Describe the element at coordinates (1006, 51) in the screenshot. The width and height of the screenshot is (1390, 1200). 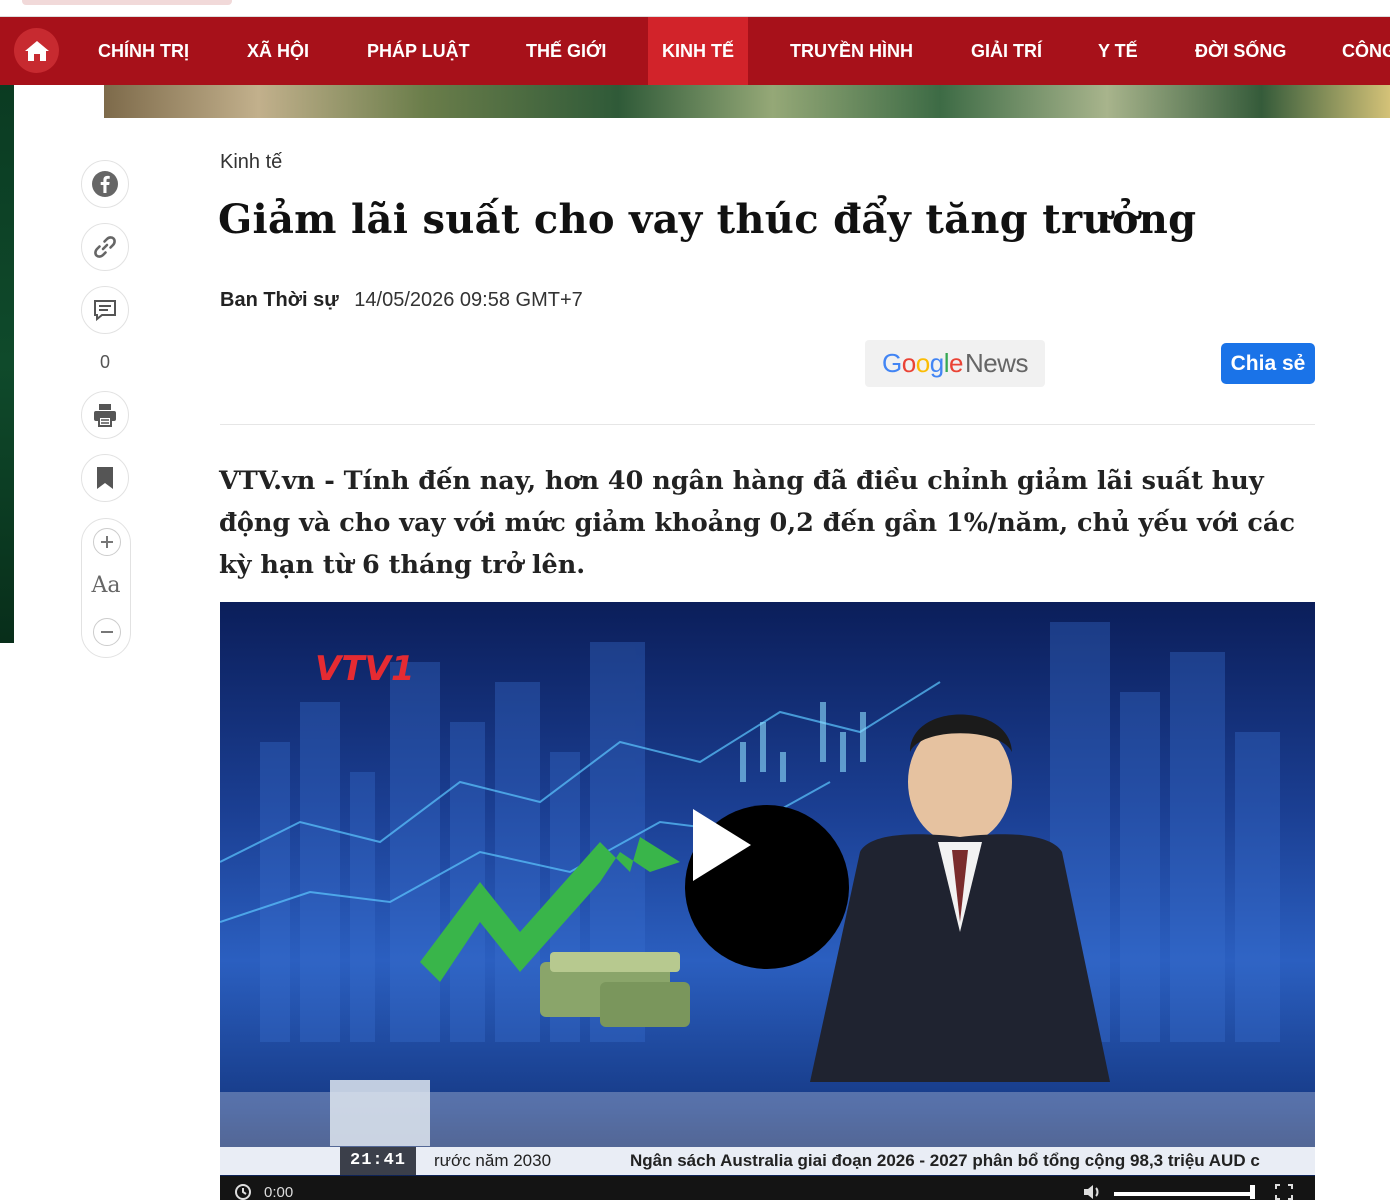
I see `nav-item-giai-tri: GIẢI TRÍ` at that location.